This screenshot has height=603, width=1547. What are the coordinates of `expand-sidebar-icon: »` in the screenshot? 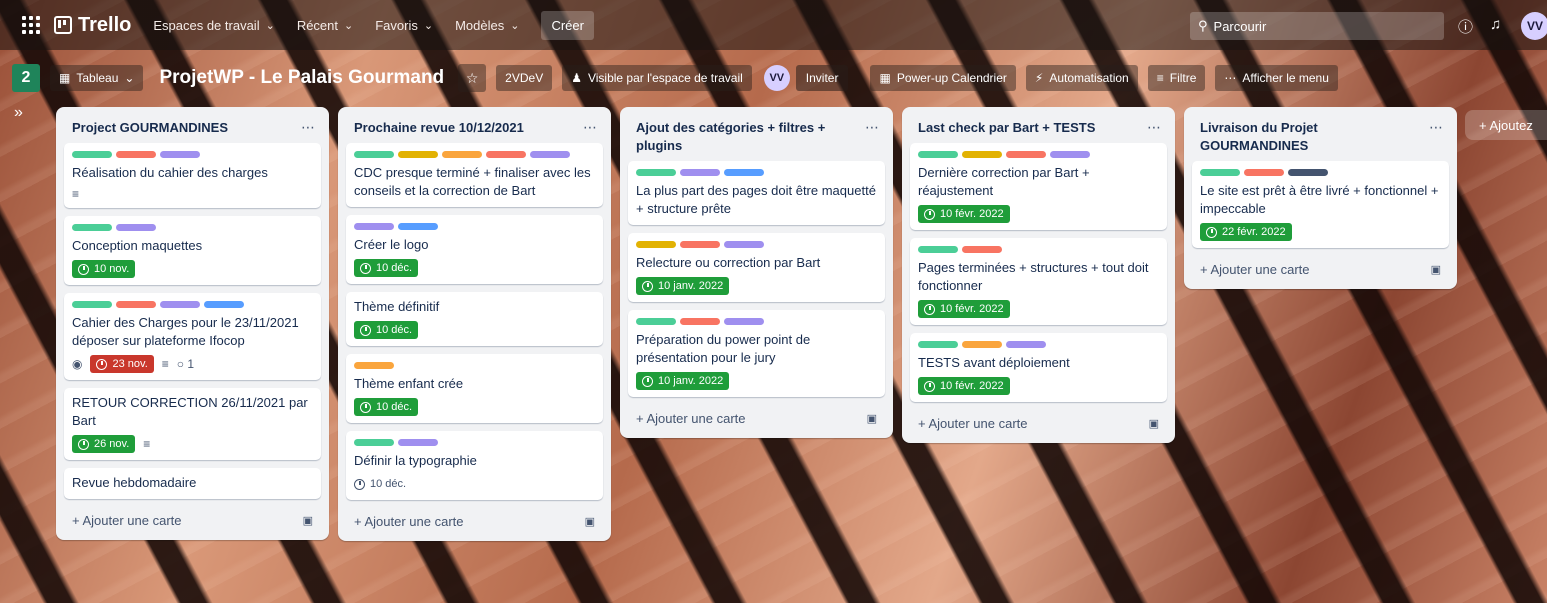 It's located at (18, 113).